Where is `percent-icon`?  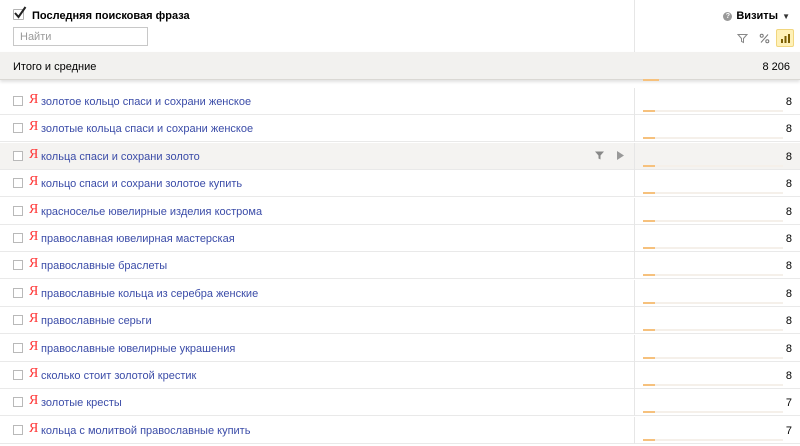
percent-icon is located at coordinates (764, 38).